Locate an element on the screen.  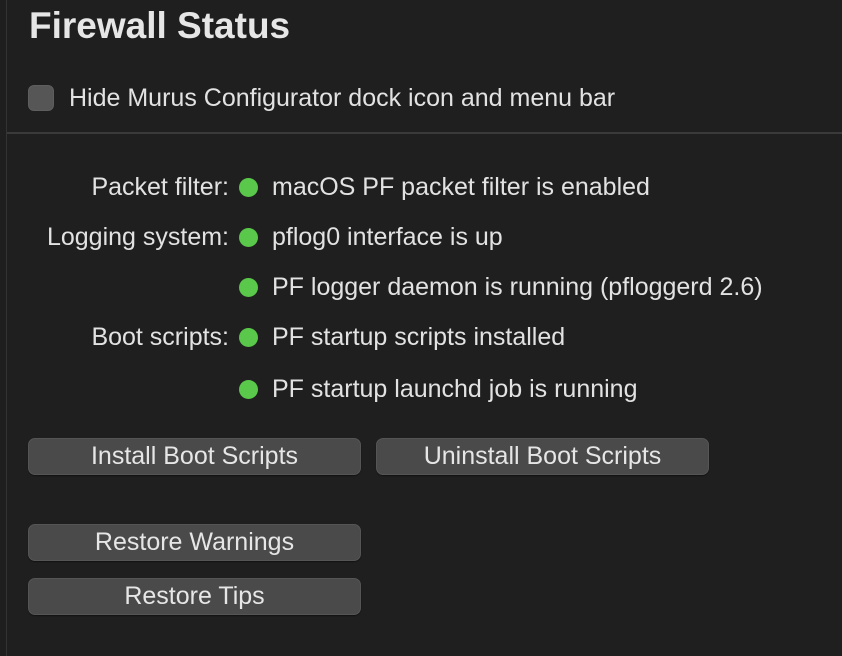
status-row-launchd: PF startup launchd job is running is located at coordinates (421, 389).